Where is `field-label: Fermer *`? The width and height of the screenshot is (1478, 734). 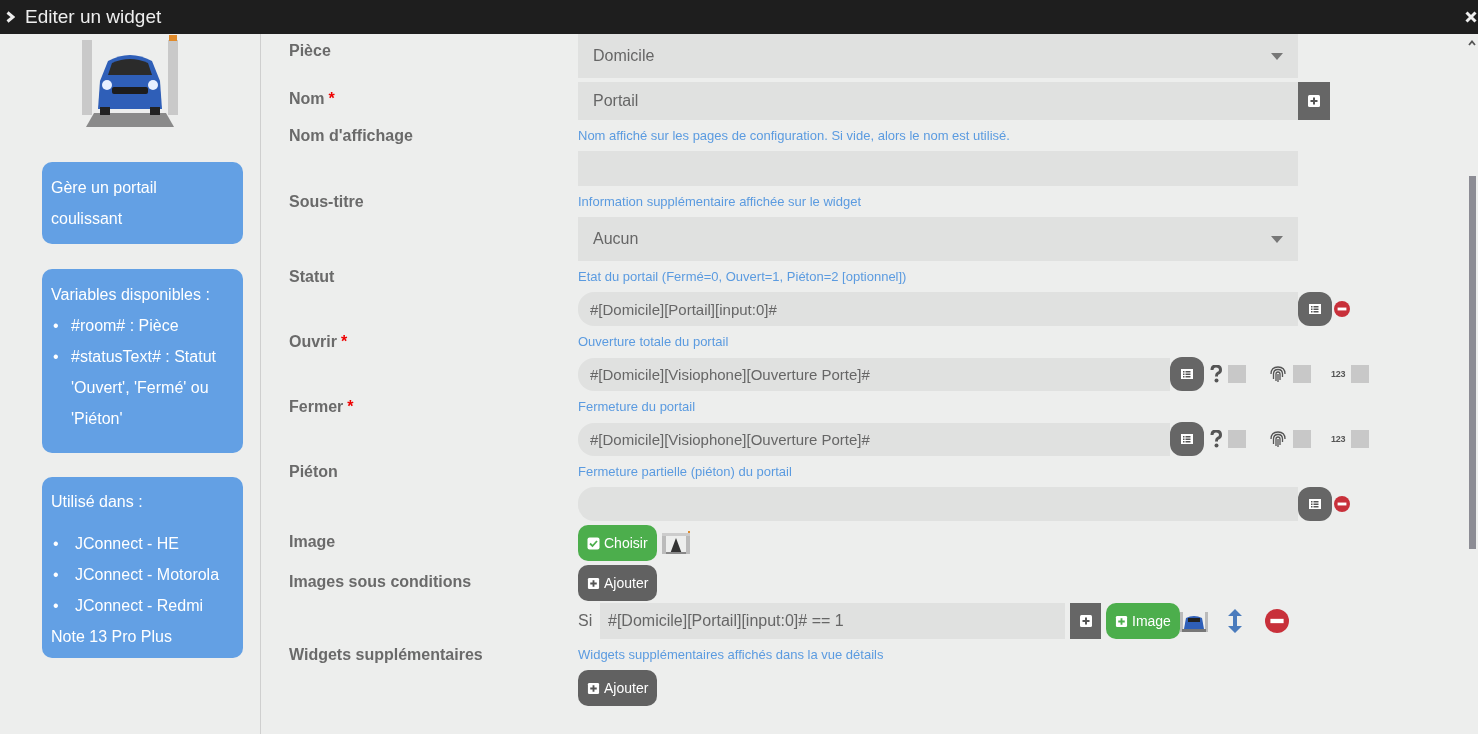 field-label: Fermer * is located at coordinates (322, 407).